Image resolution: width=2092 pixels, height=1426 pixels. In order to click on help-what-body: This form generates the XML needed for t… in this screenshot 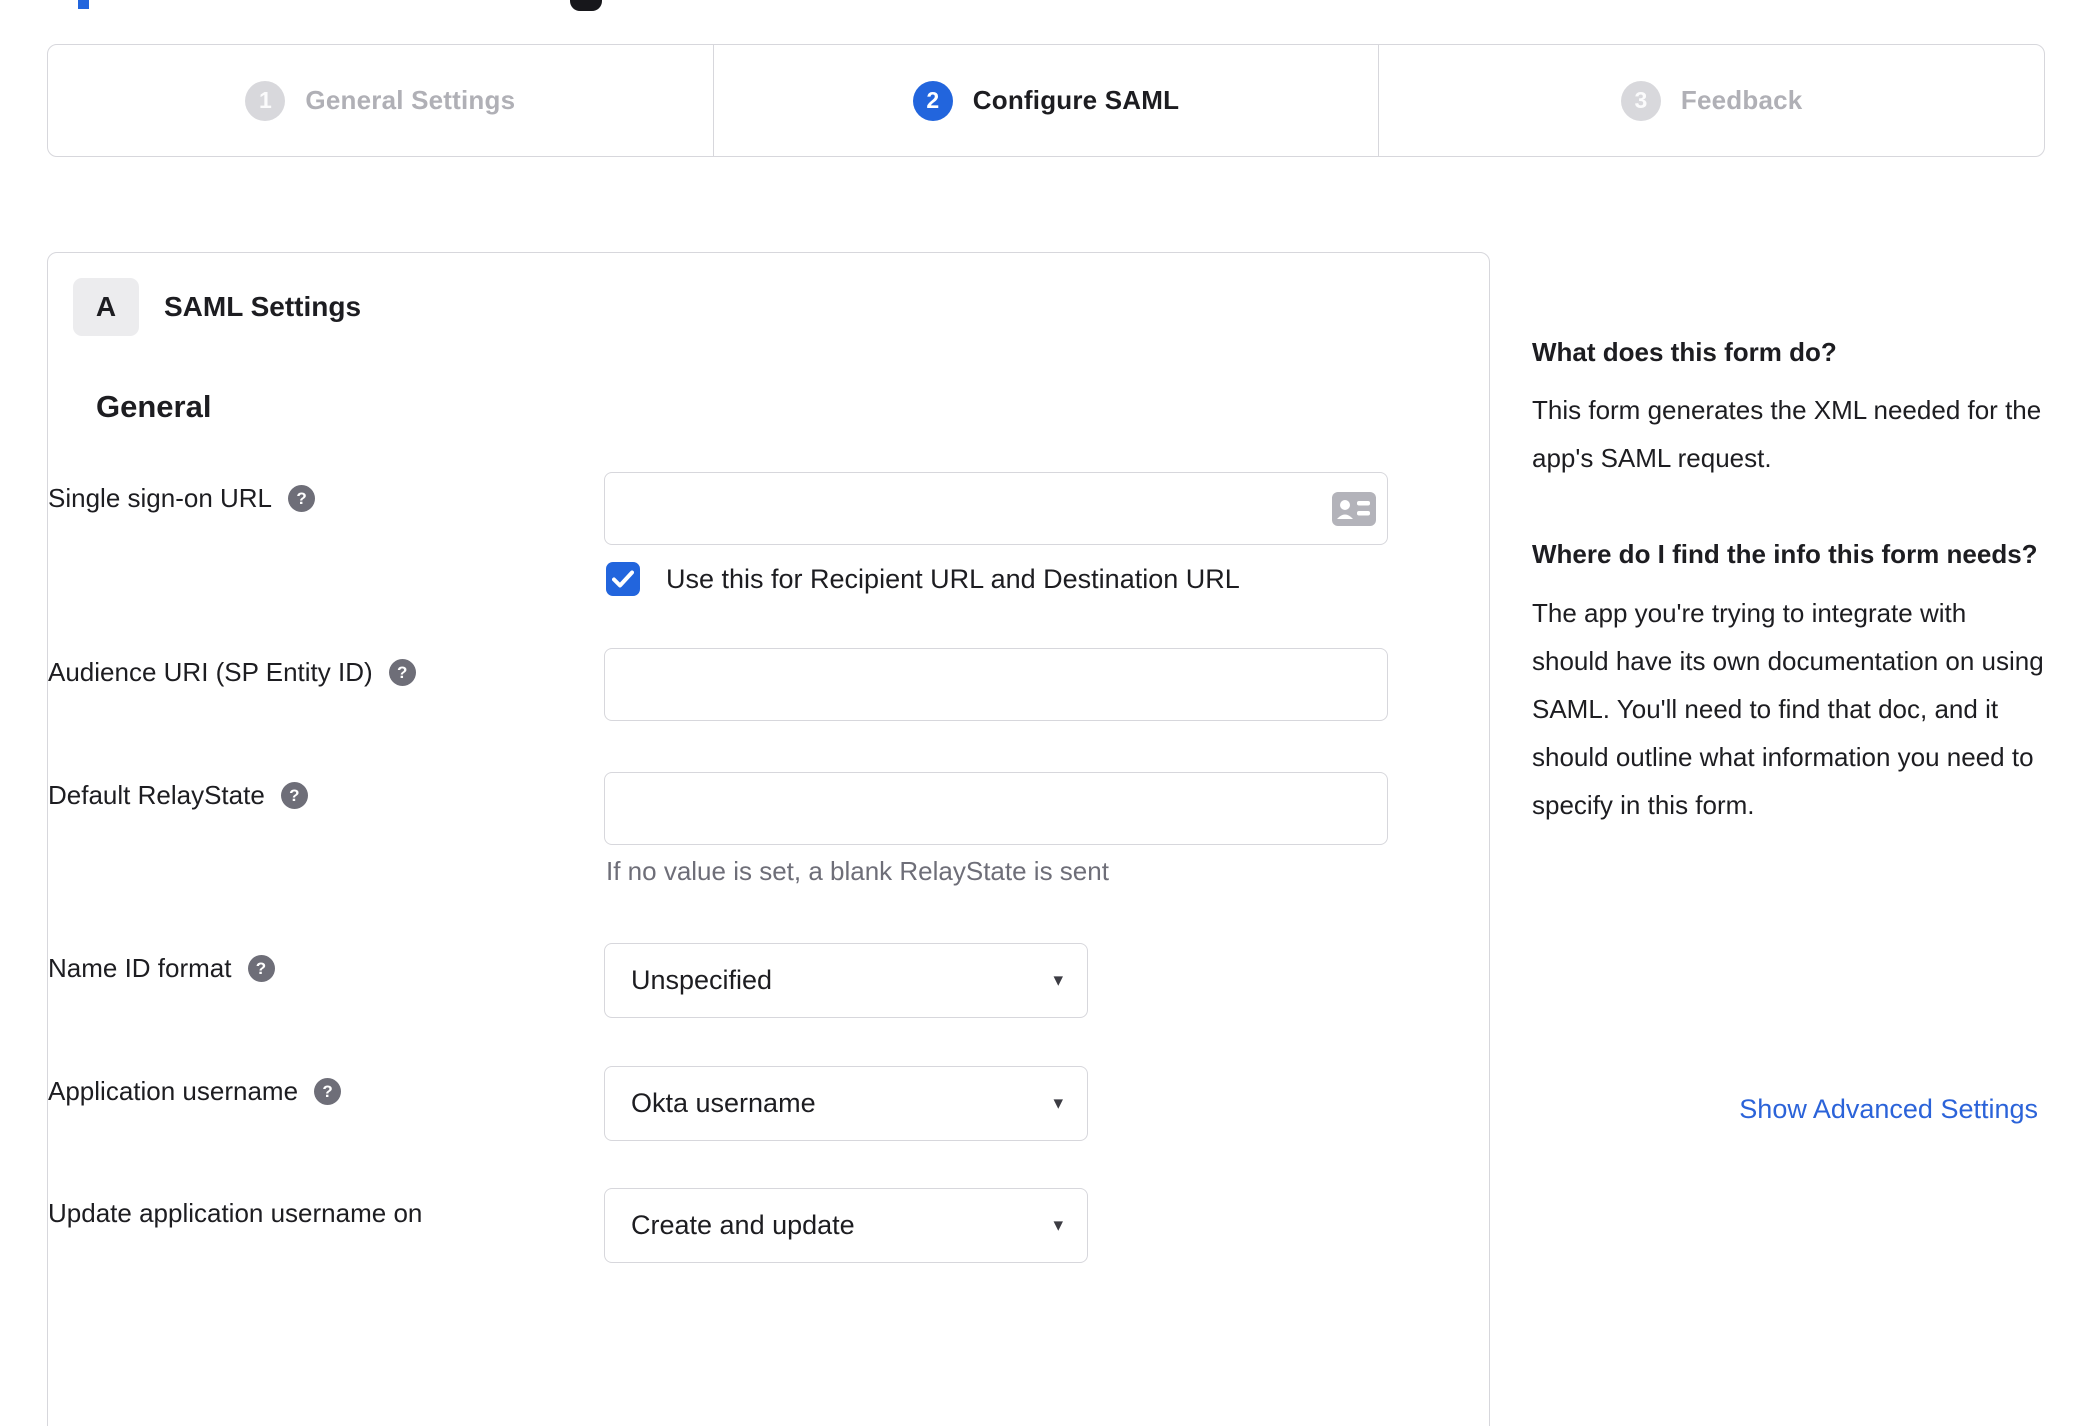, I will do `click(1787, 434)`.